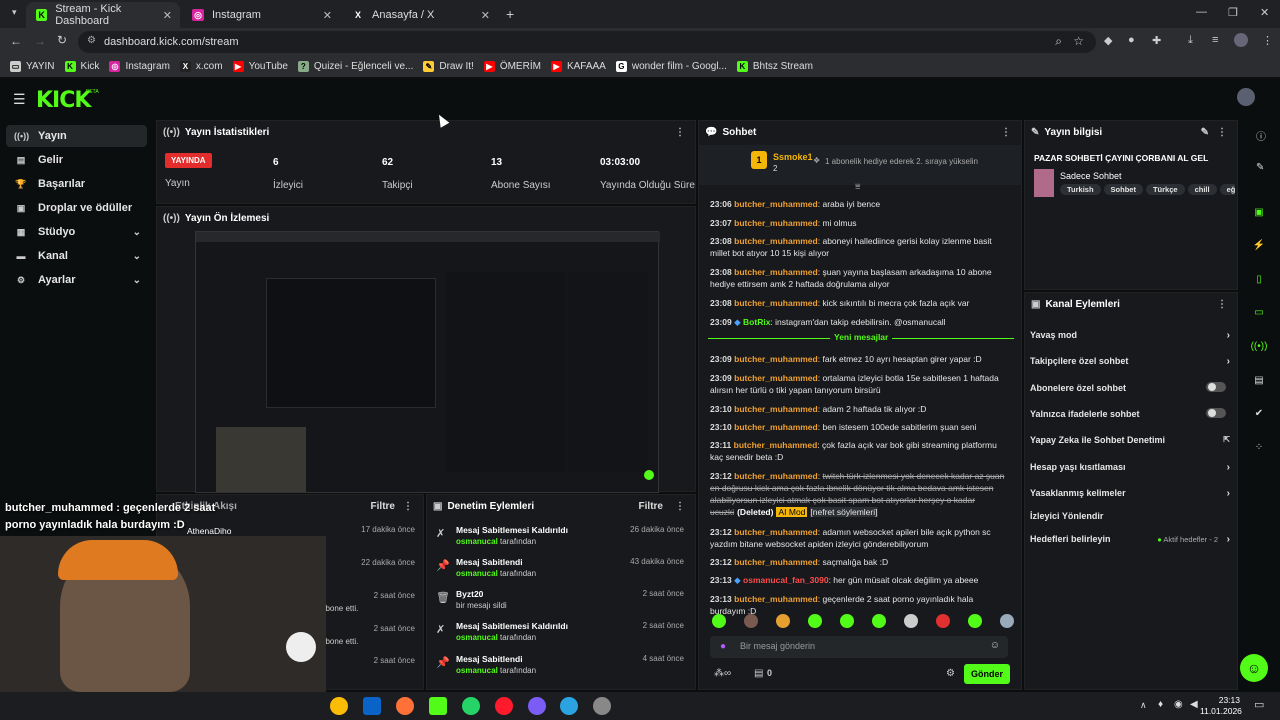  I want to click on minimize-icon: —, so click(1201, 12).